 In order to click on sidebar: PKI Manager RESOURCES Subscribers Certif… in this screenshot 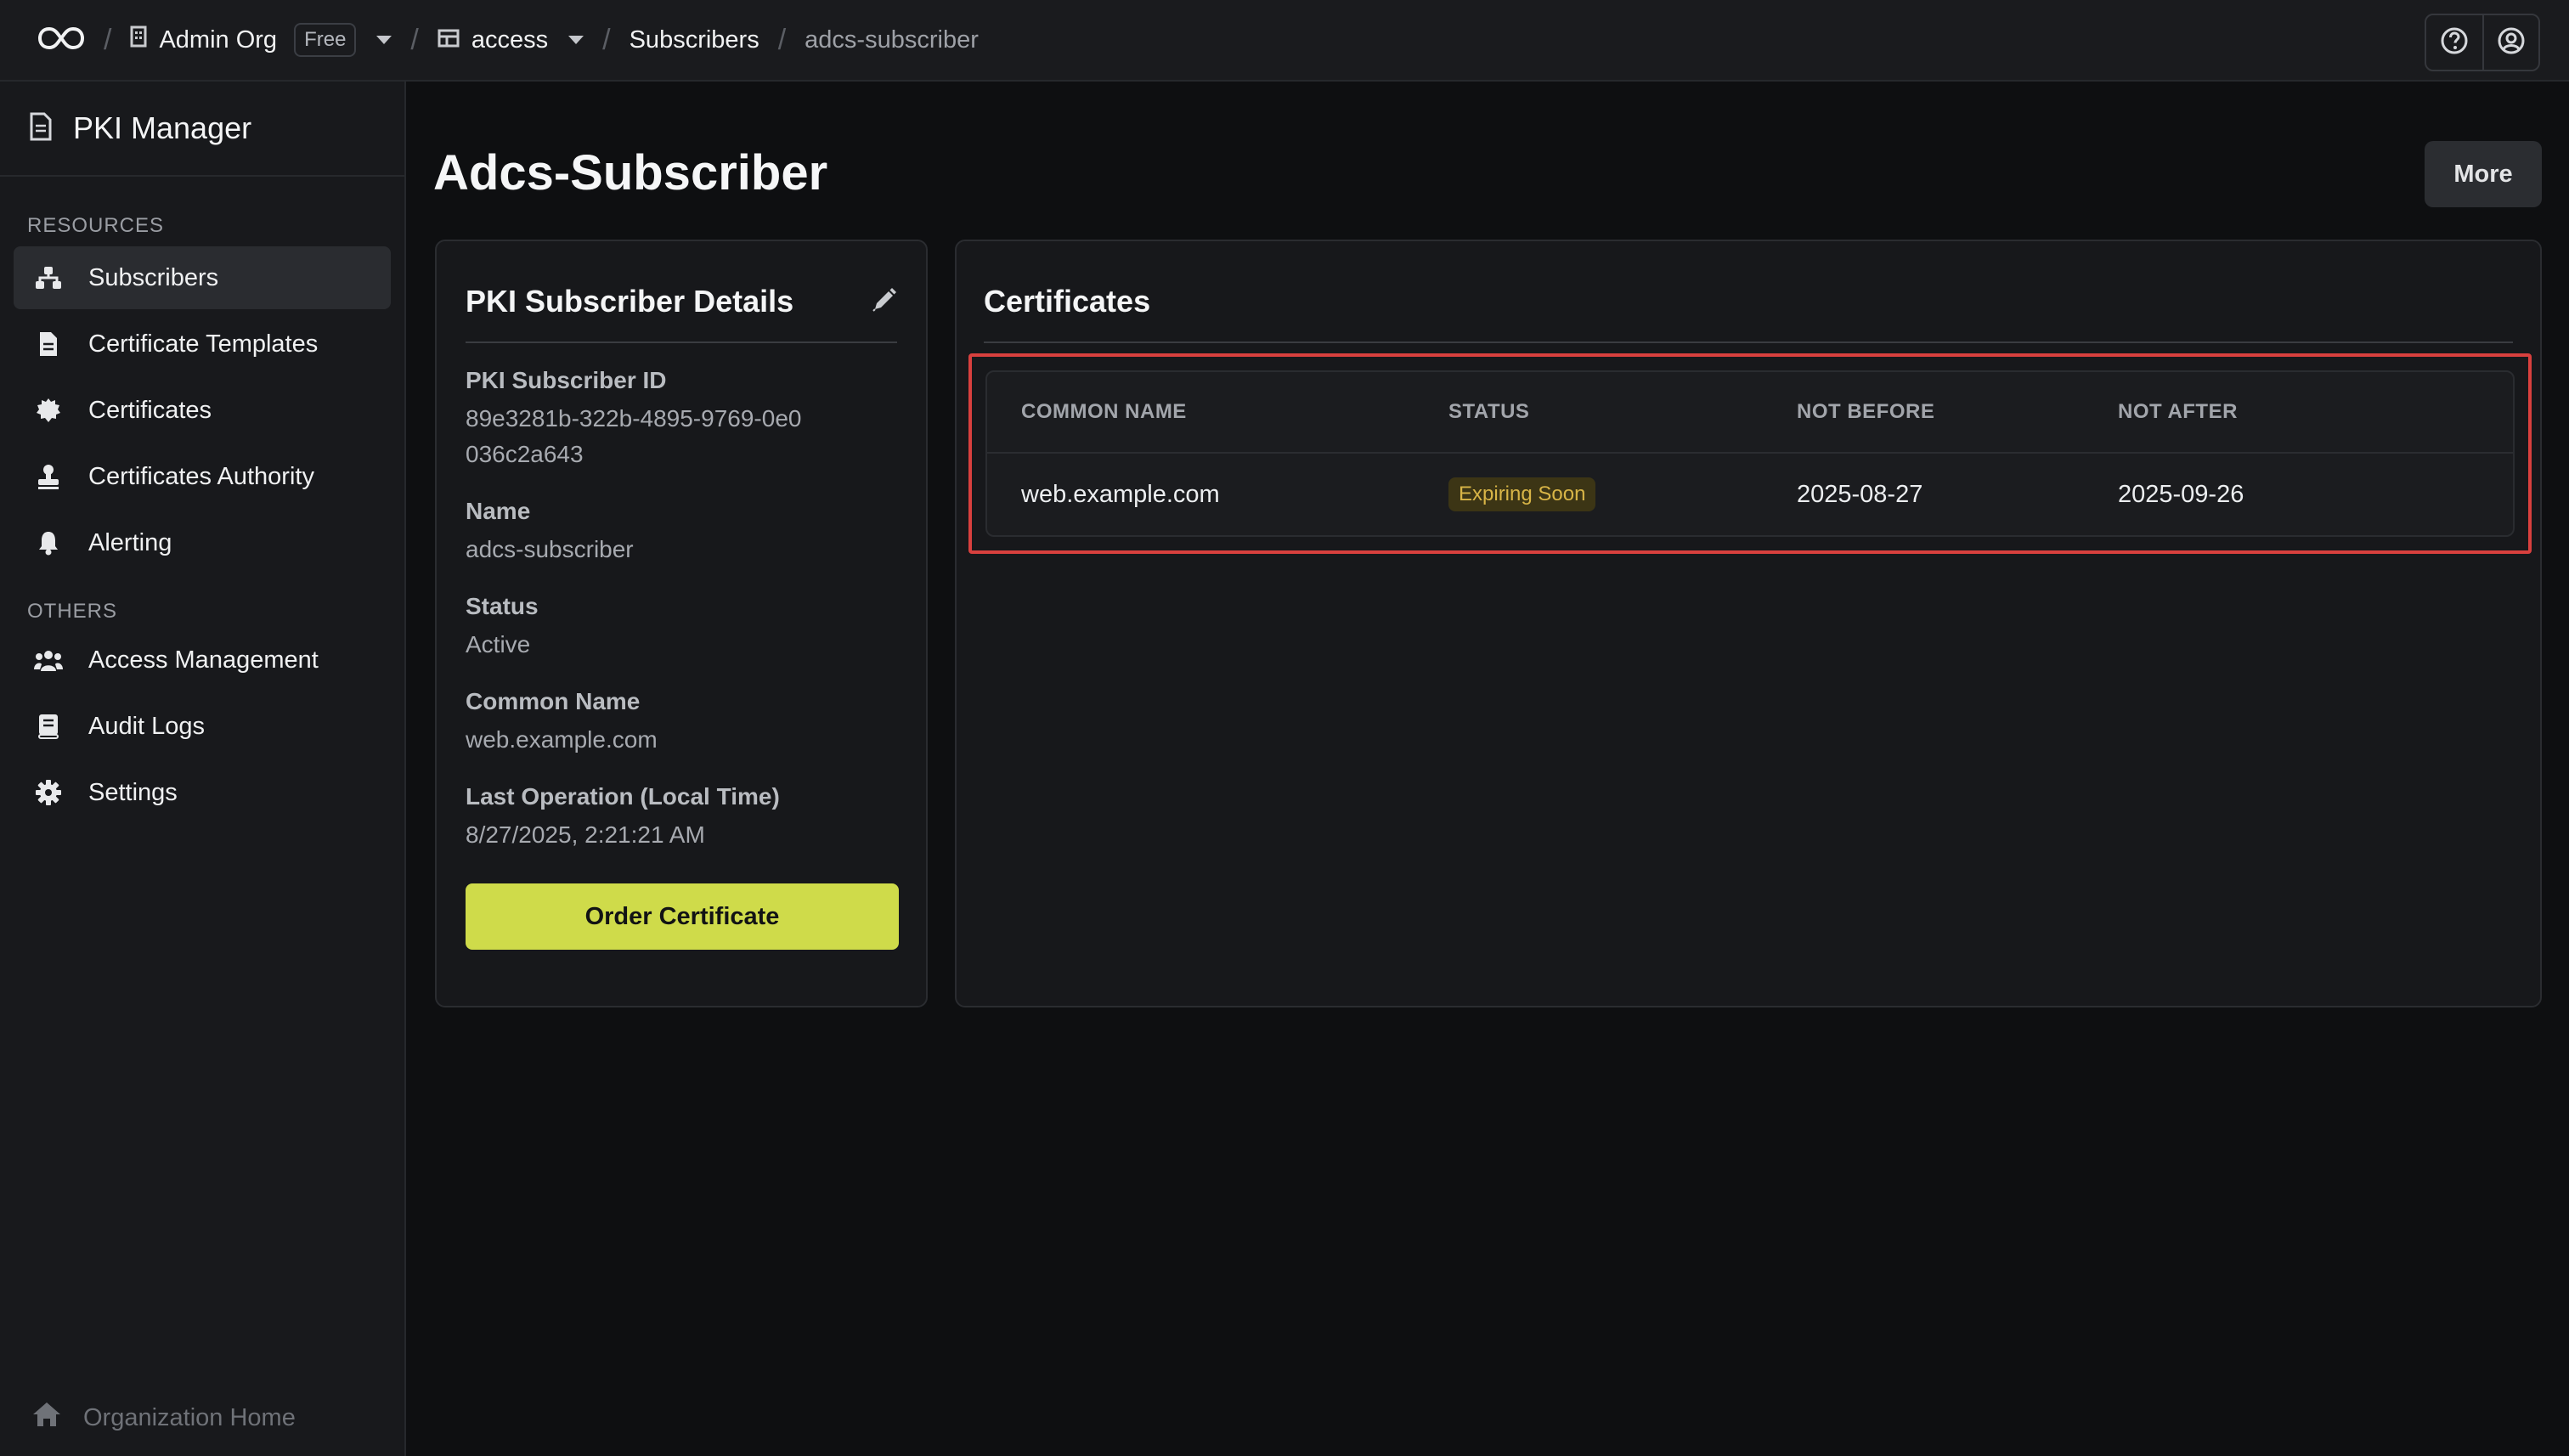, I will do `click(203, 769)`.